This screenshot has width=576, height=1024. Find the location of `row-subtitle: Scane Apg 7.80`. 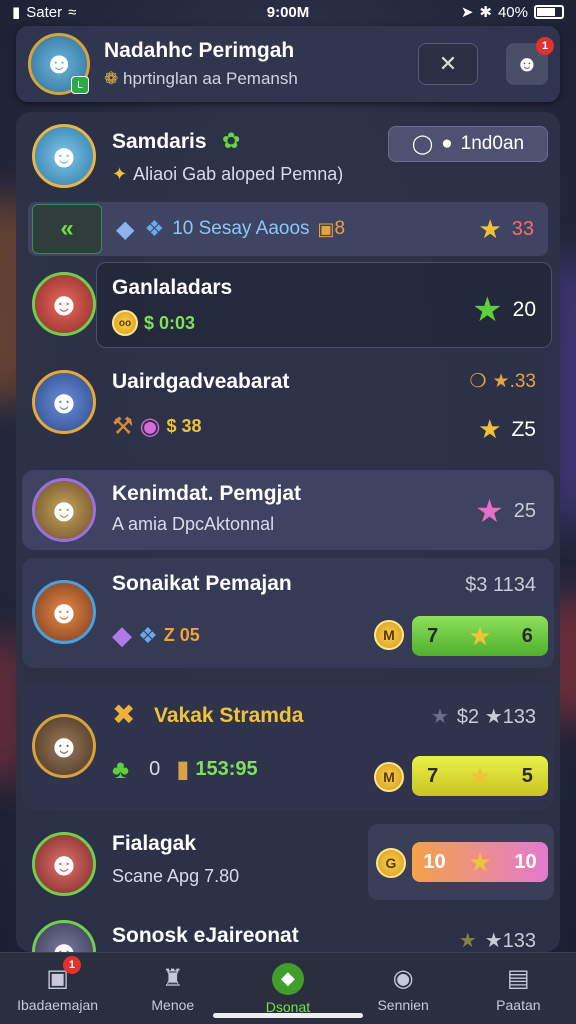

row-subtitle: Scane Apg 7.80 is located at coordinates (176, 876).